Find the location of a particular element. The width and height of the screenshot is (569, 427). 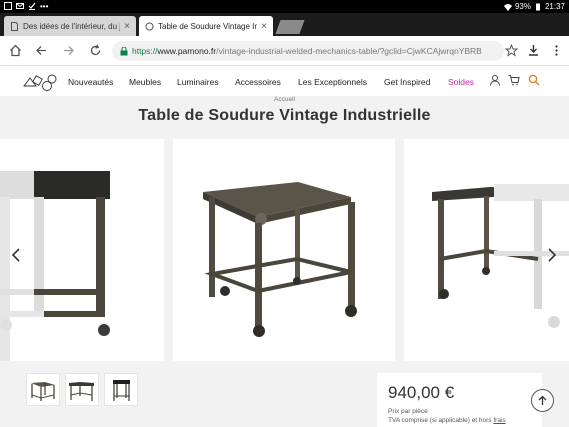

page-icon is located at coordinates (14, 26).